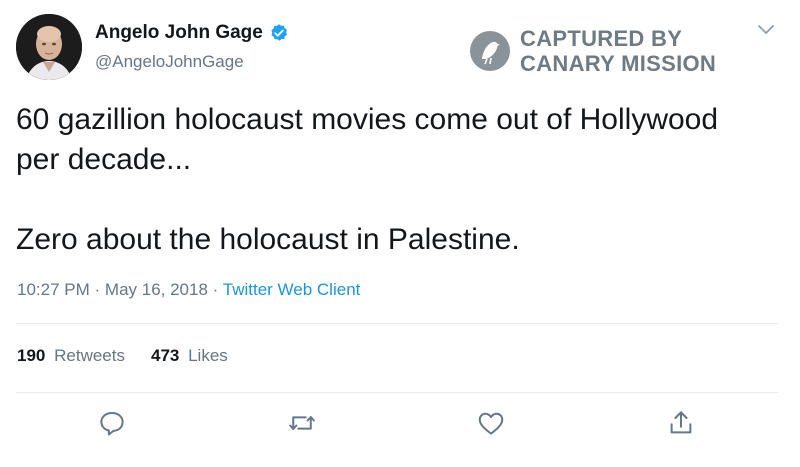  What do you see at coordinates (53, 289) in the screenshot?
I see `tweet-time: 10:27 PM` at bounding box center [53, 289].